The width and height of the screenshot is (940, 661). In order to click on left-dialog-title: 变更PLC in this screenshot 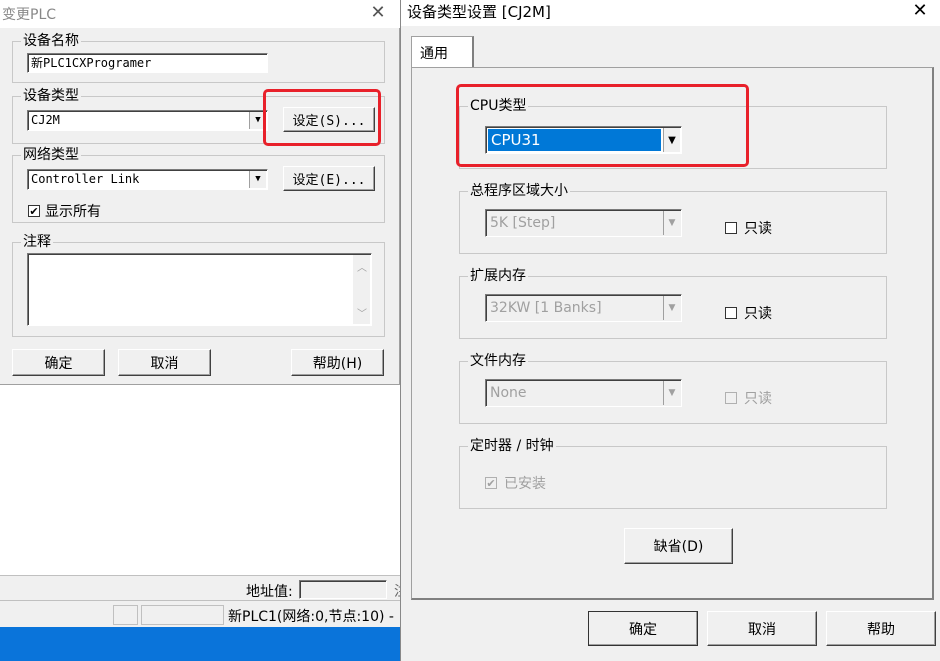, I will do `click(29, 15)`.